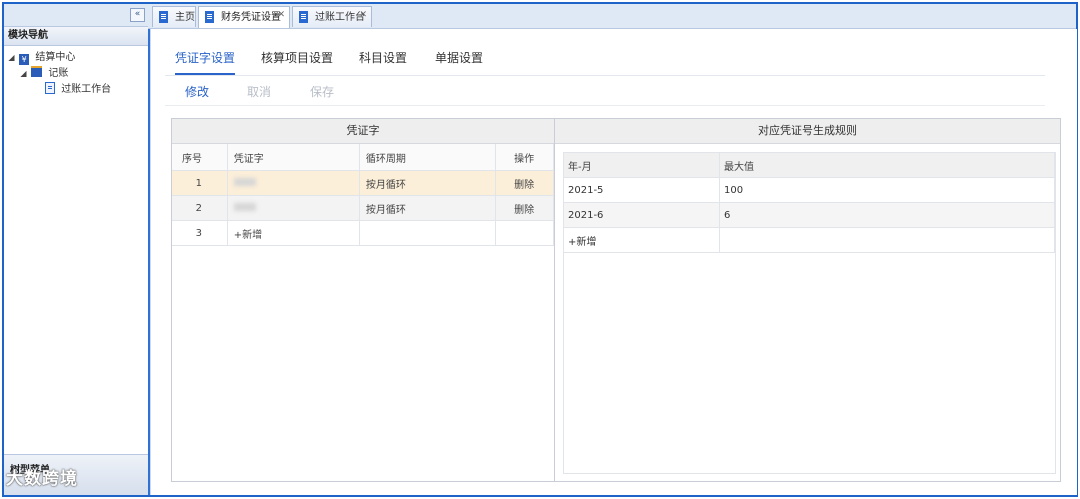 This screenshot has width=1080, height=499. I want to click on max-value-cell: 100, so click(887, 190).